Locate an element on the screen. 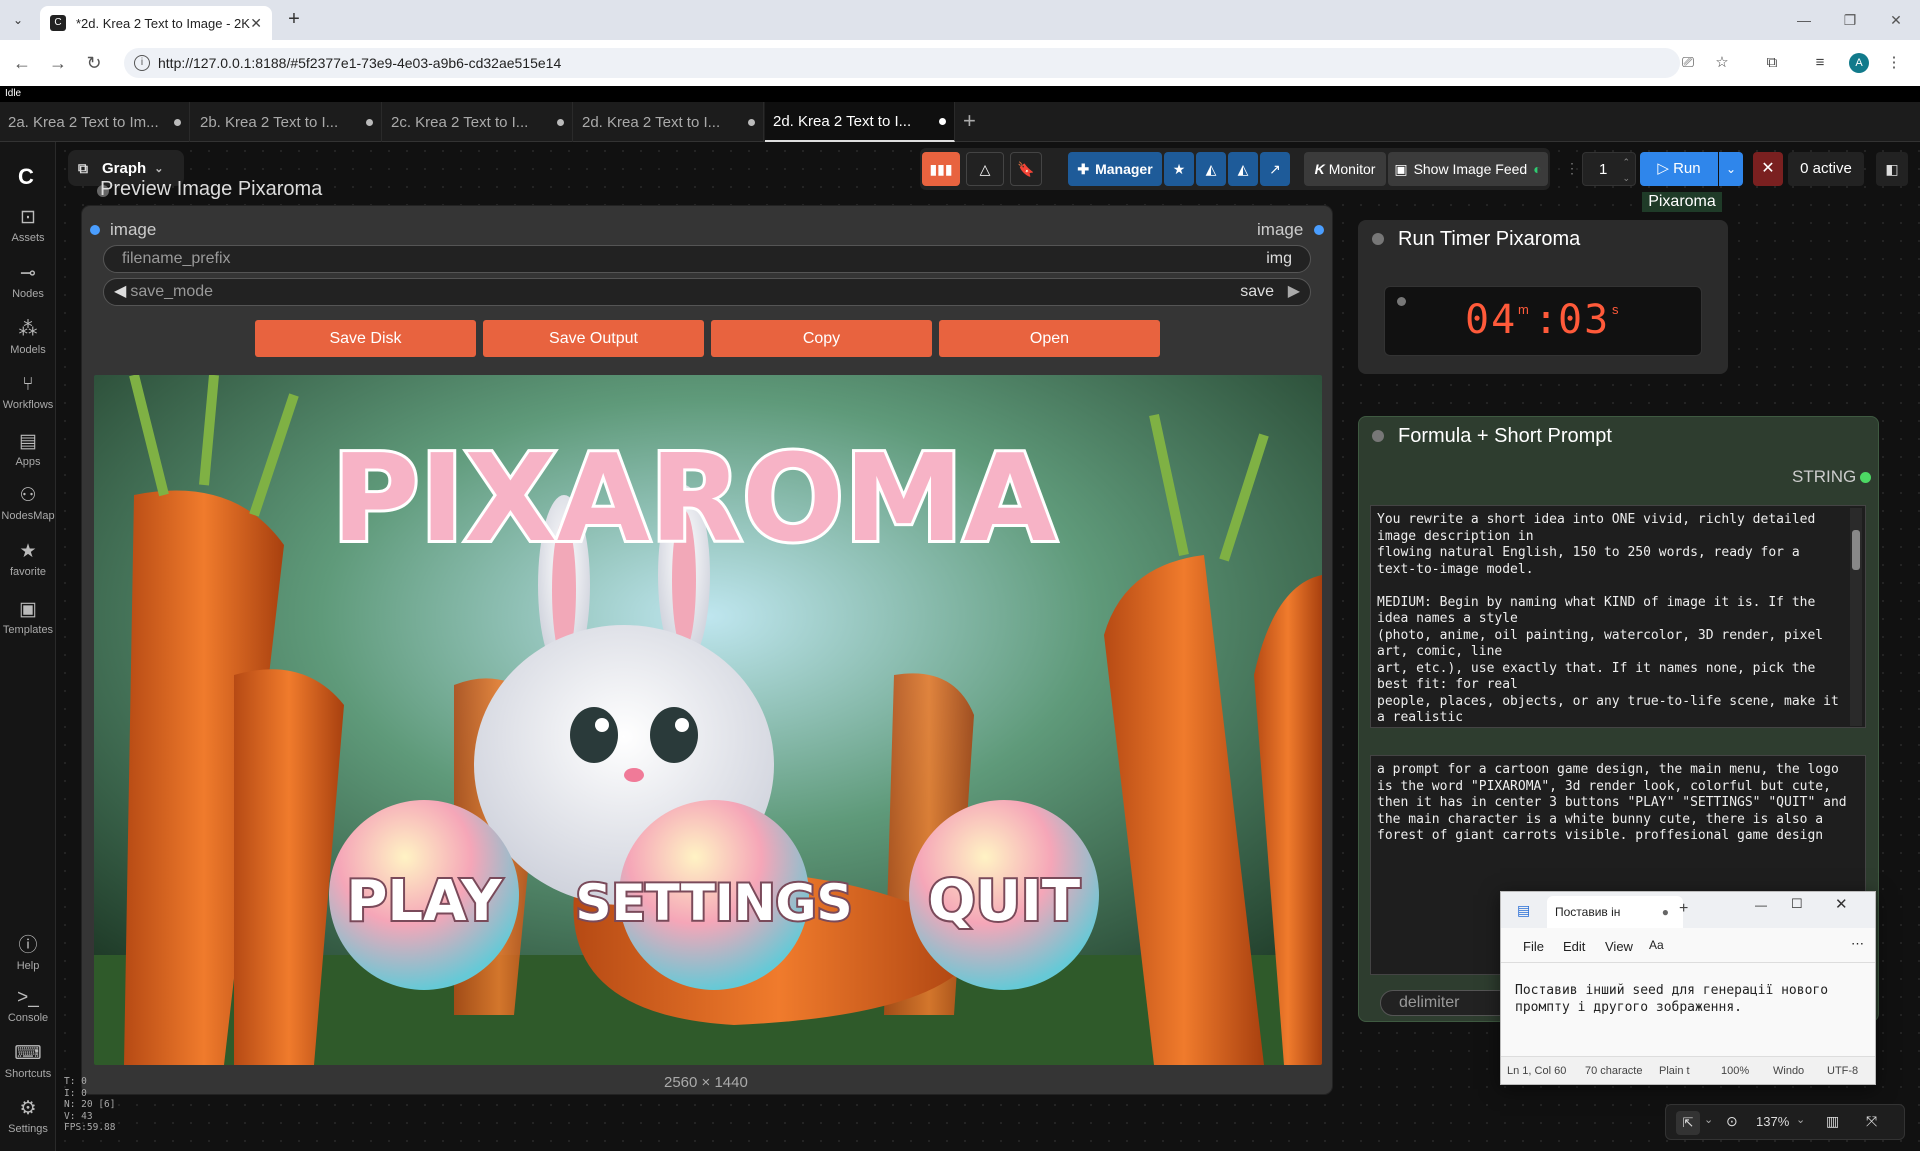 The image size is (1920, 1151). monitor-label: Monitor is located at coordinates (1352, 169).